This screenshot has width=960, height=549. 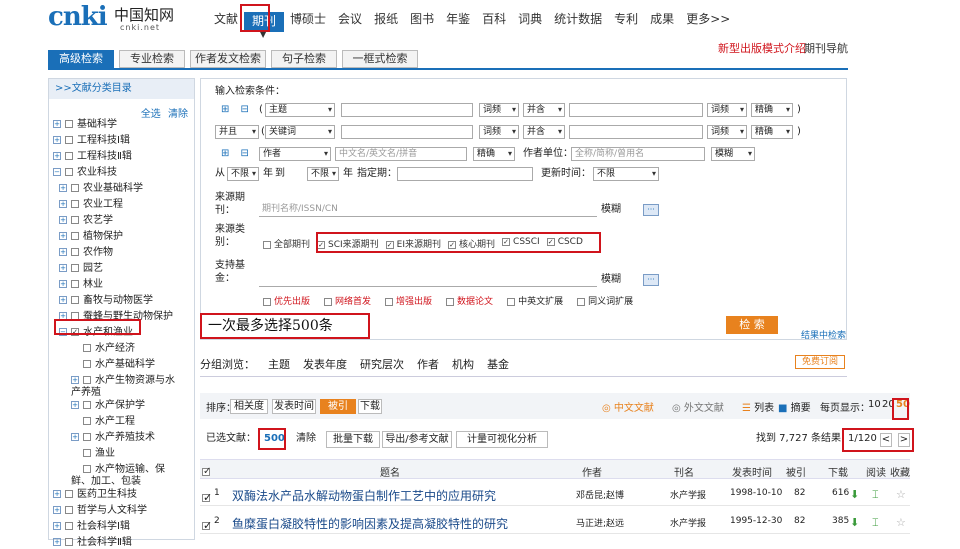 What do you see at coordinates (91, 141) in the screenshot?
I see `sidebar-item: + 工程科技Ⅰ辑` at bounding box center [91, 141].